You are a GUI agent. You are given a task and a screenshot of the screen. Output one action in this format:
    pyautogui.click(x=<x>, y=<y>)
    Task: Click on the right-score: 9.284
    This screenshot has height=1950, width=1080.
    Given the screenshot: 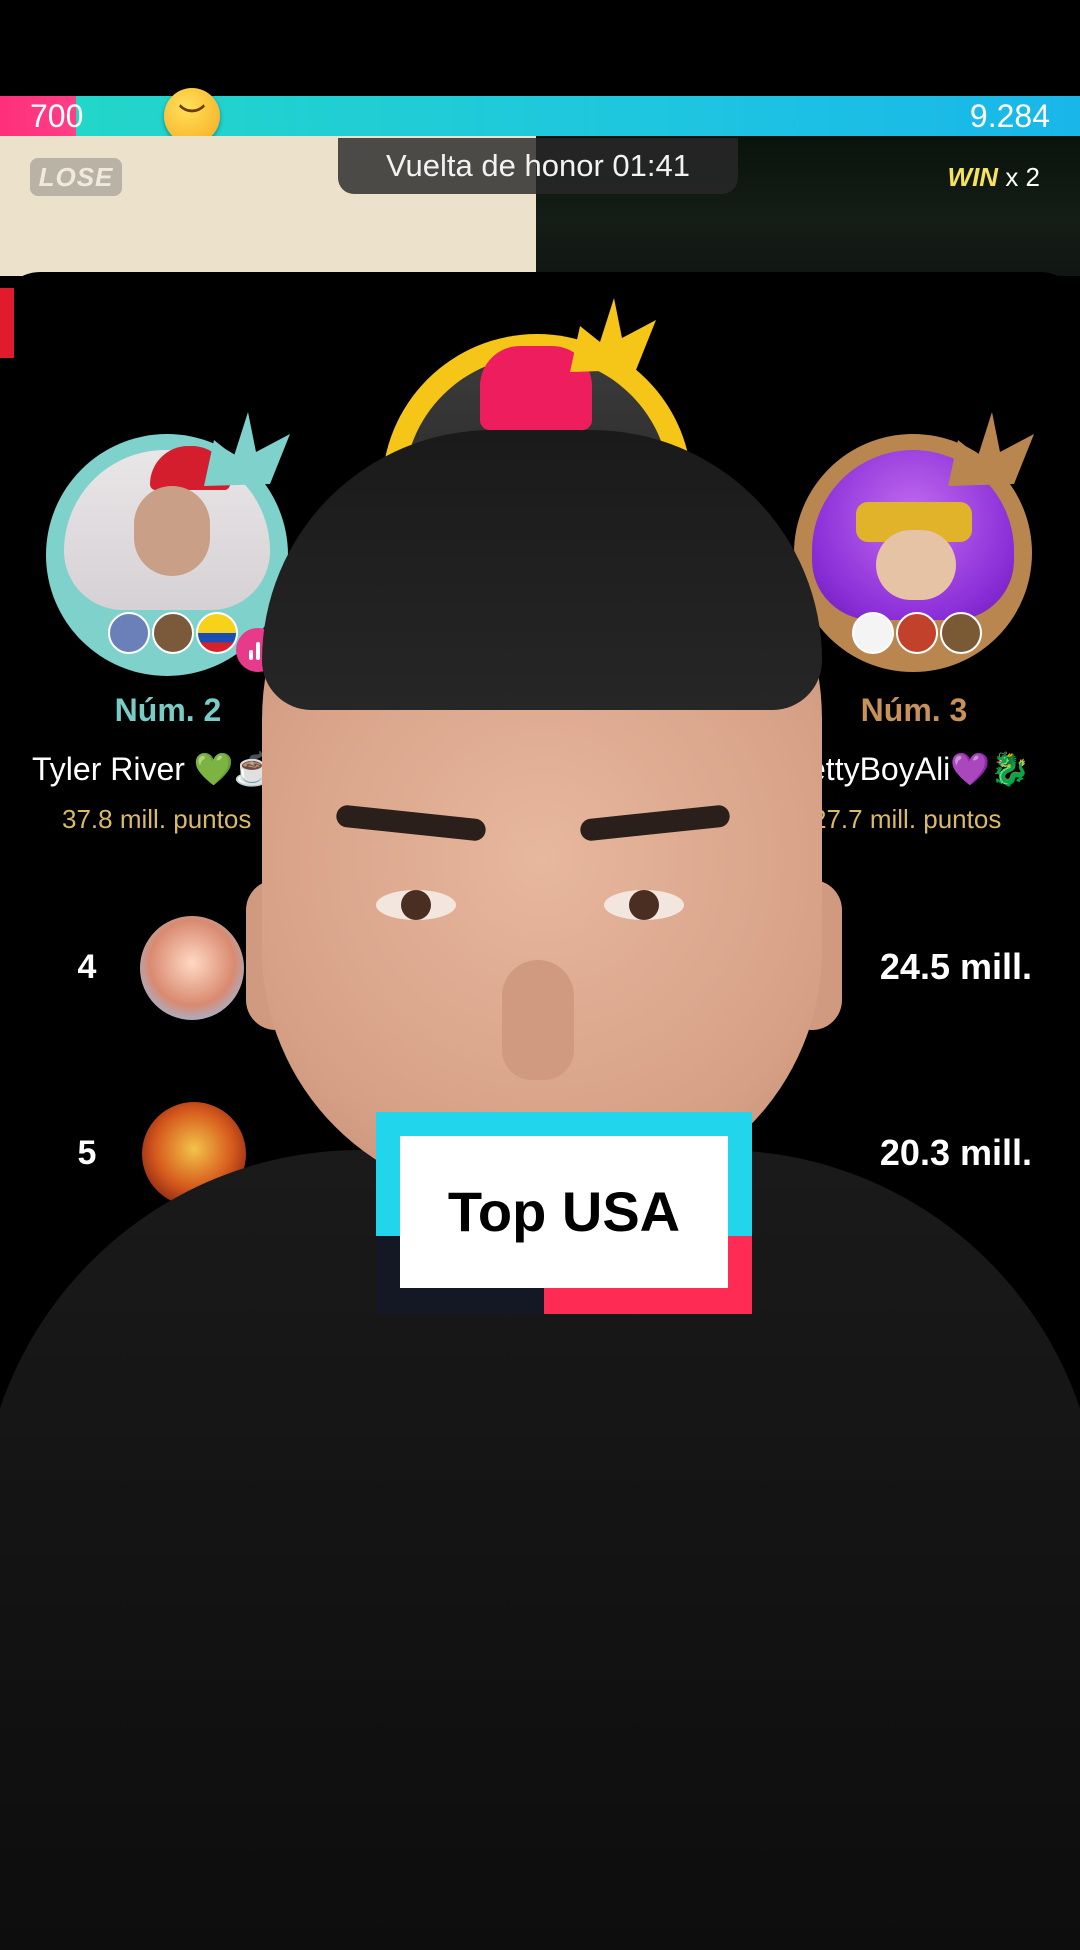 What is the action you would take?
    pyautogui.click(x=1009, y=116)
    